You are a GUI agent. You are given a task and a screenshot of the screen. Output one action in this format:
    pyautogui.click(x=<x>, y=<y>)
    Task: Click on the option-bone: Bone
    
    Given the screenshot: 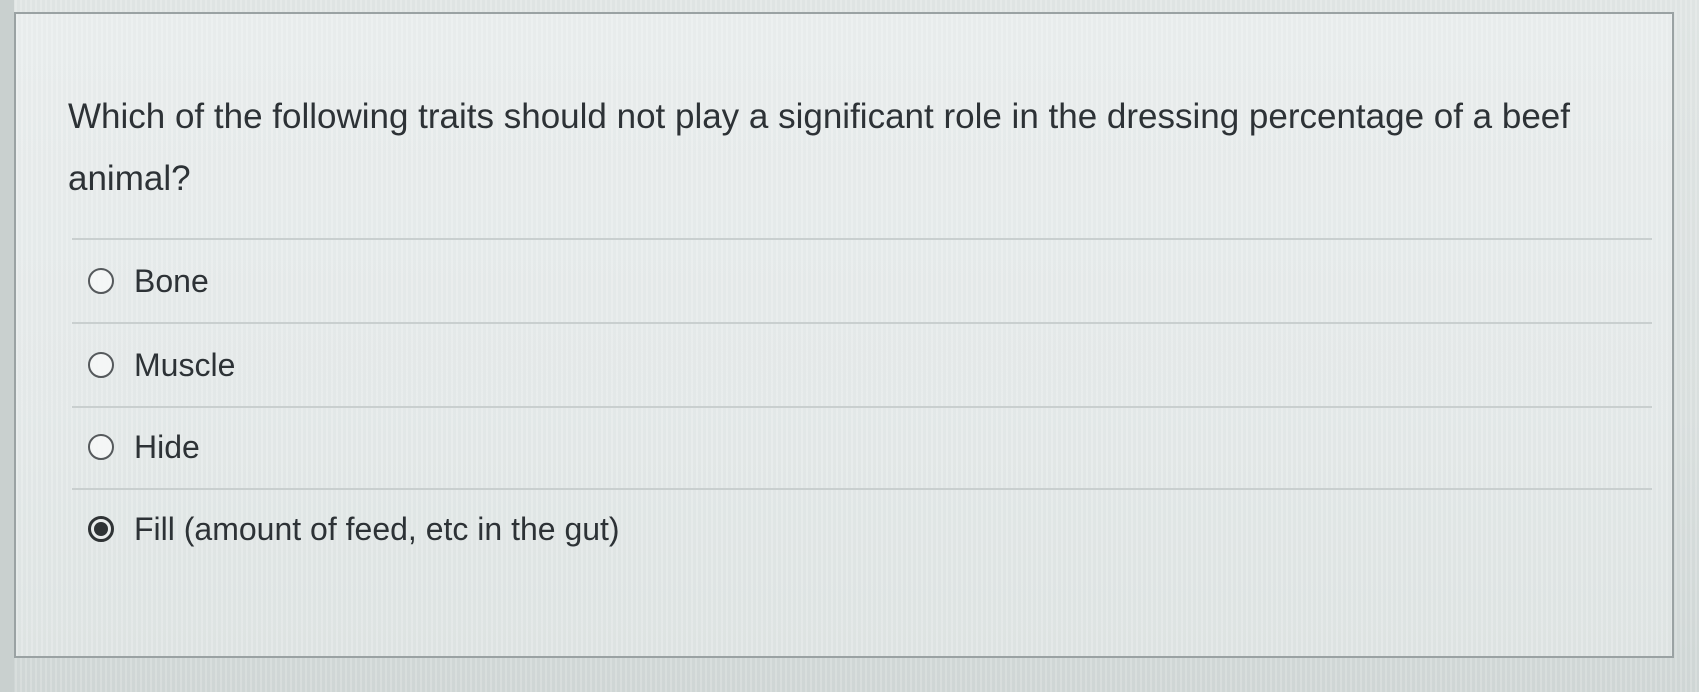 What is the action you would take?
    pyautogui.click(x=148, y=281)
    